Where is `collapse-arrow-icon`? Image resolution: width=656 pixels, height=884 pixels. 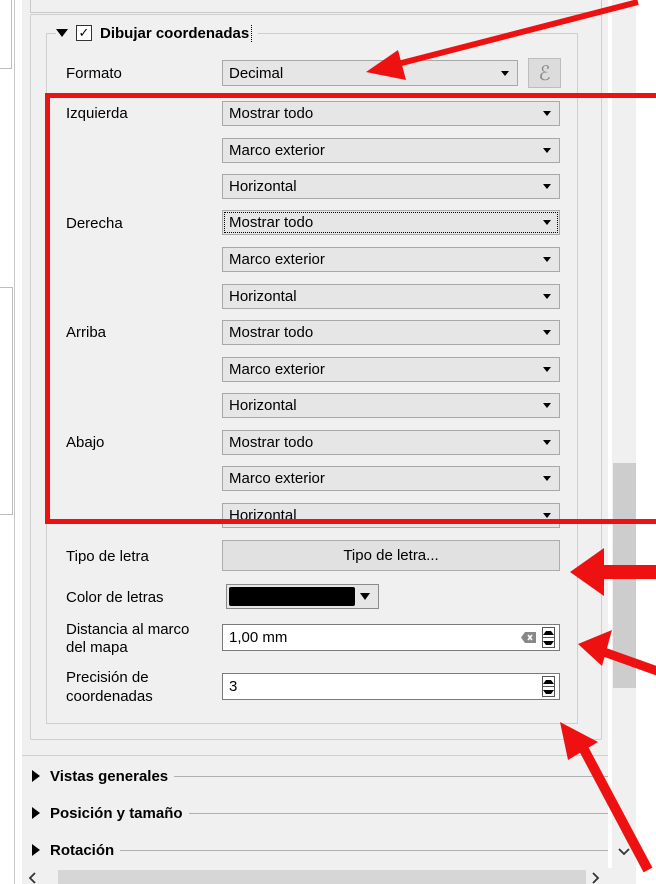
collapse-arrow-icon is located at coordinates (62, 33).